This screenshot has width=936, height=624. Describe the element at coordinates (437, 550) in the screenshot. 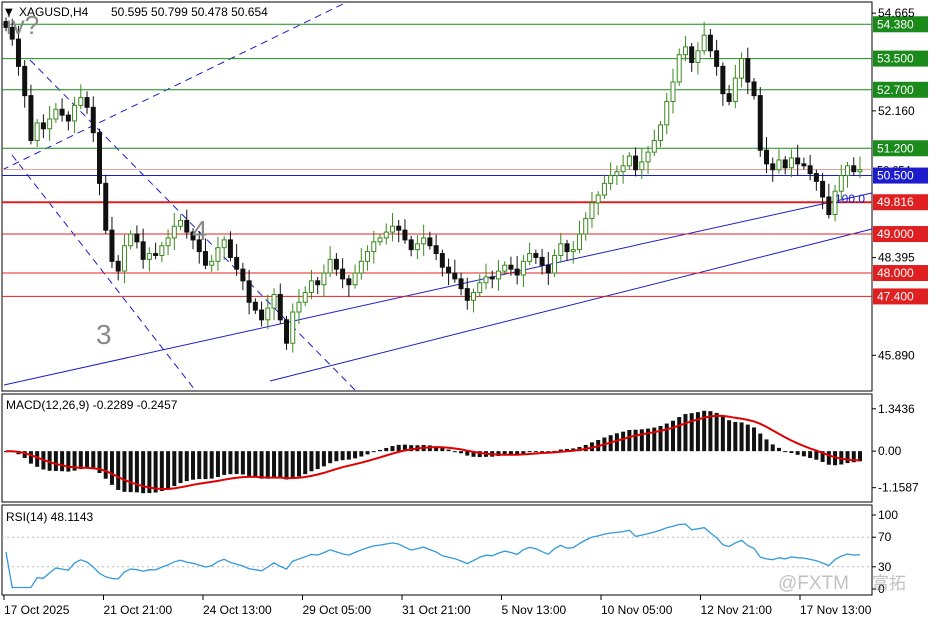

I see `rsi-panel` at that location.